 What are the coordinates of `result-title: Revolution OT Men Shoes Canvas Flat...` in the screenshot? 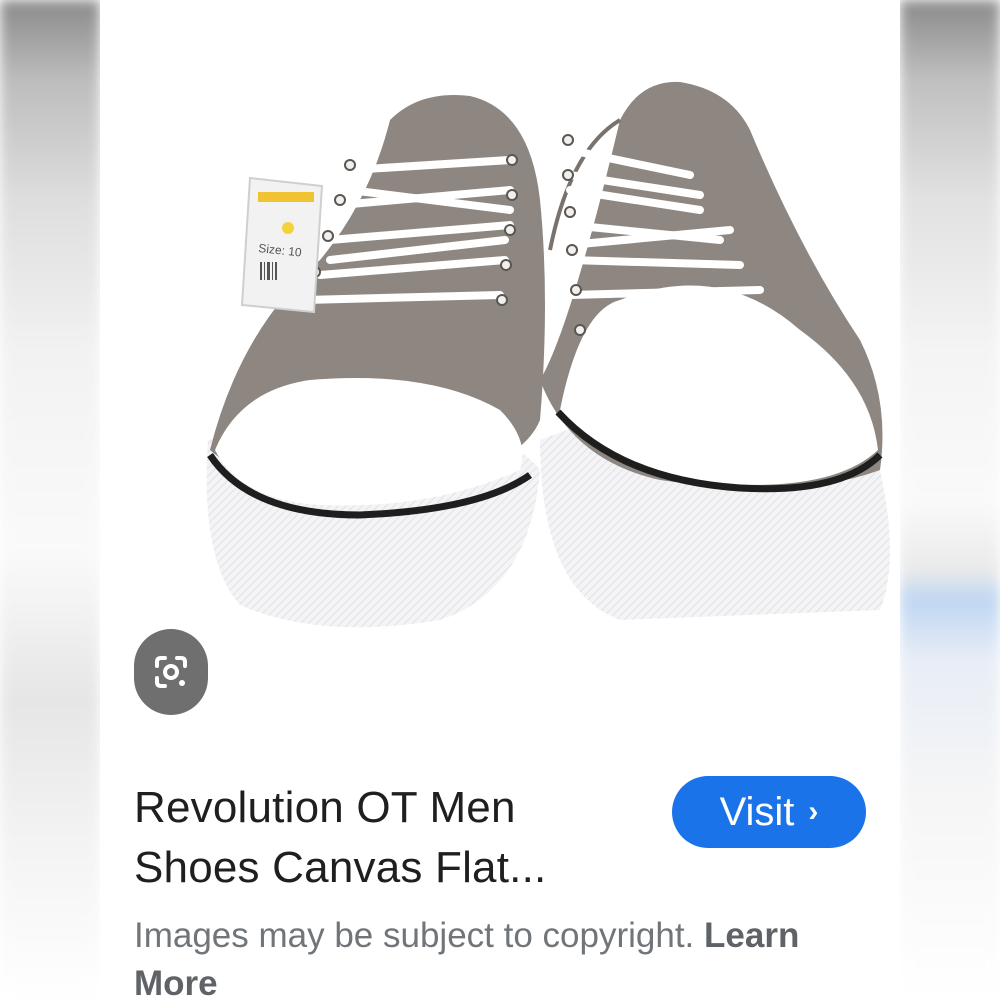 It's located at (374, 838).